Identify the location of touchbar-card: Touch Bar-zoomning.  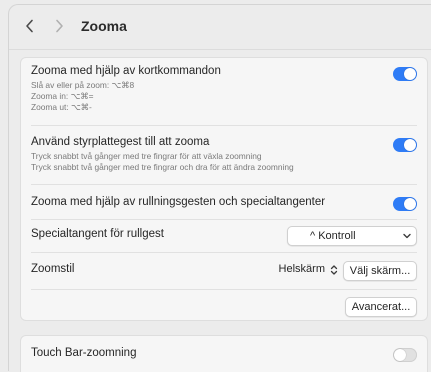
(224, 353).